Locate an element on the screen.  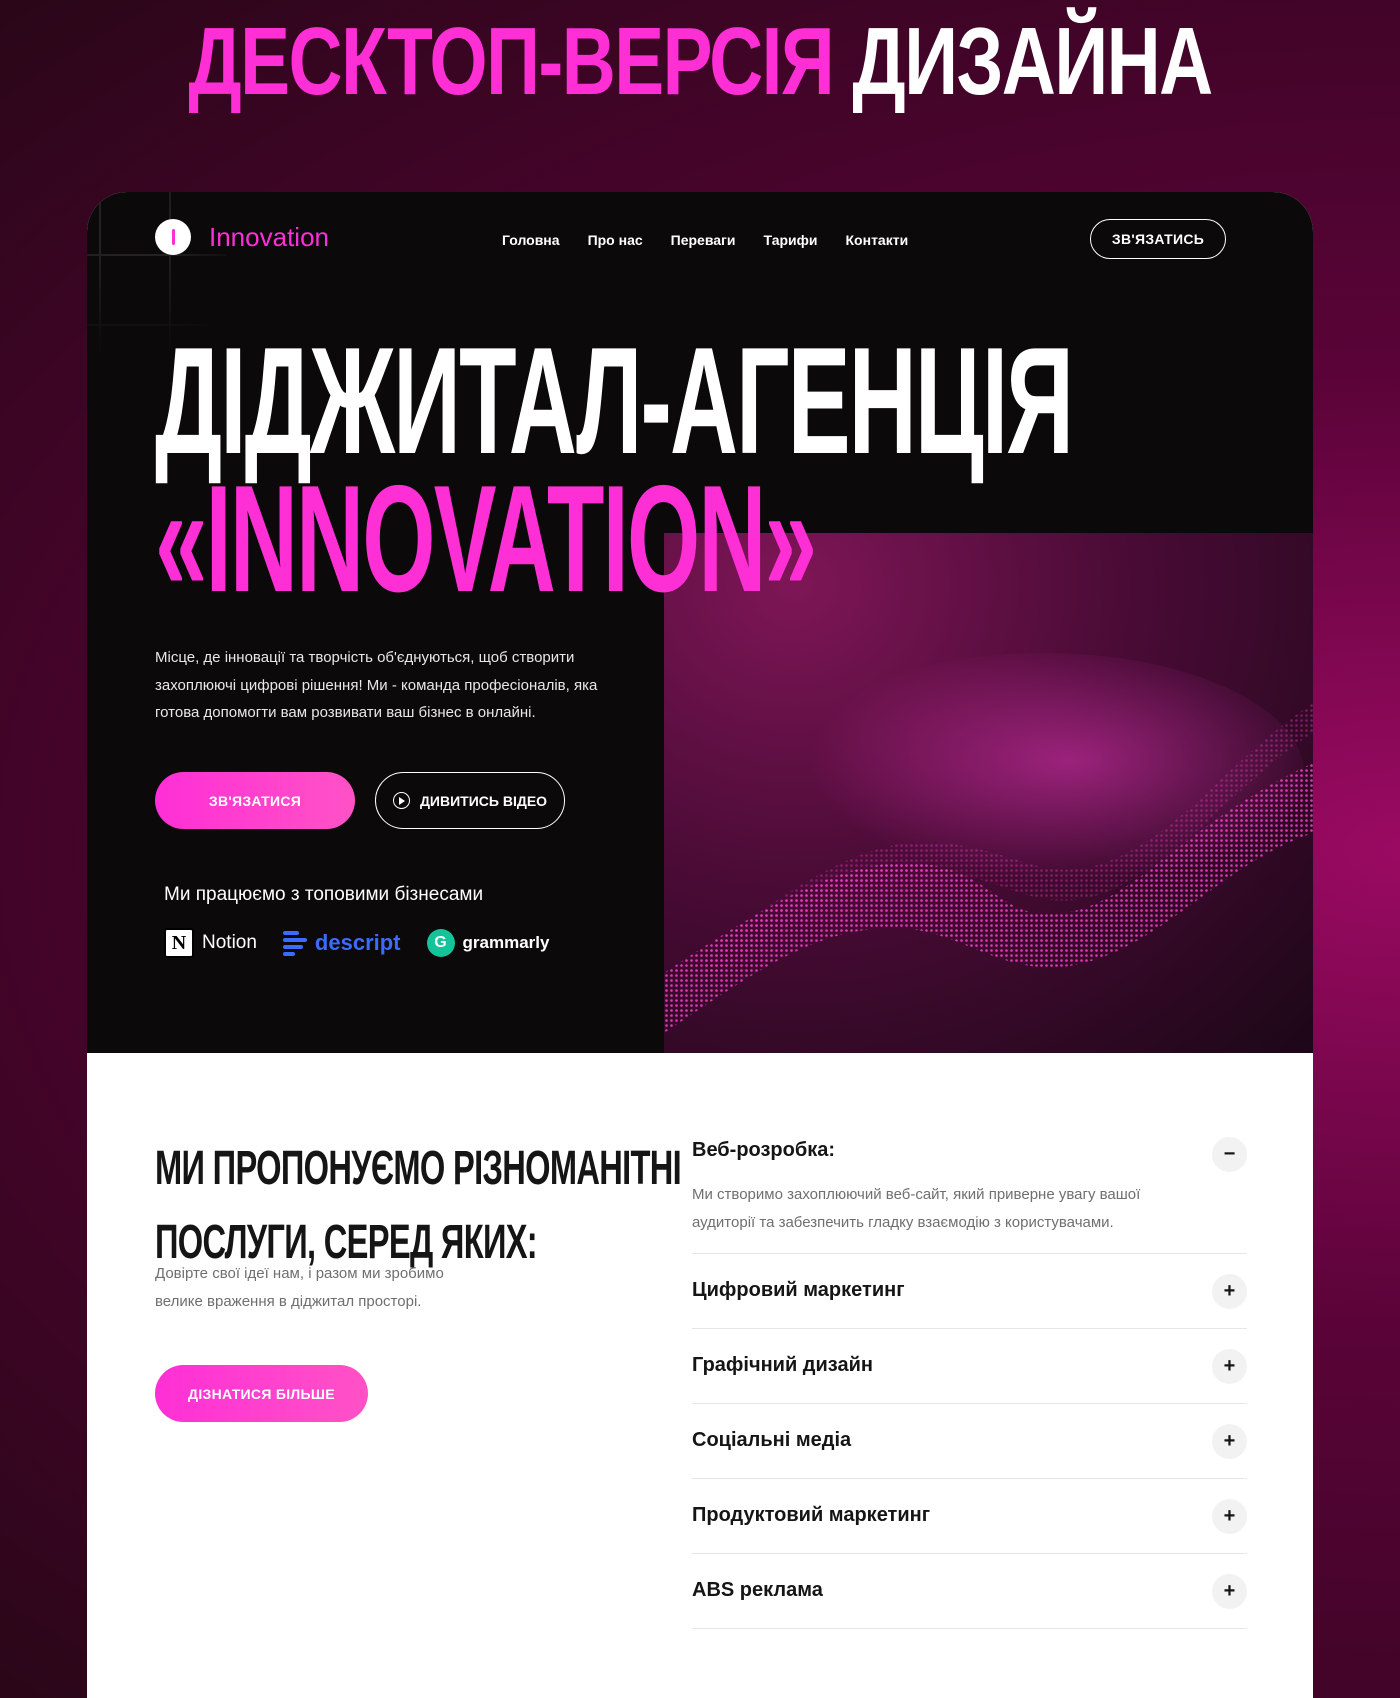
accordion-item-title: Продуктовий маркетинг is located at coordinates (811, 1515).